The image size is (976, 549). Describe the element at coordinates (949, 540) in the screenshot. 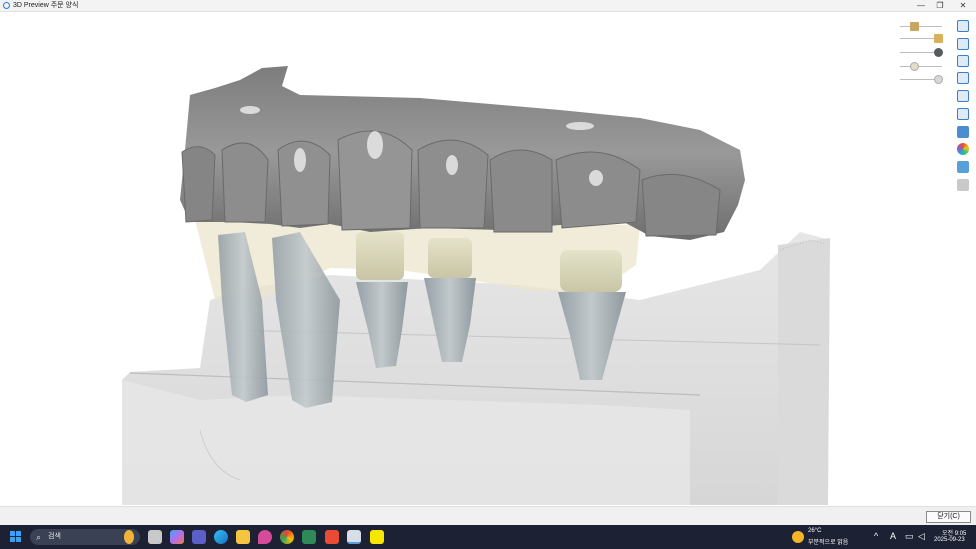

I see `clock-date: 2025-09-23` at that location.